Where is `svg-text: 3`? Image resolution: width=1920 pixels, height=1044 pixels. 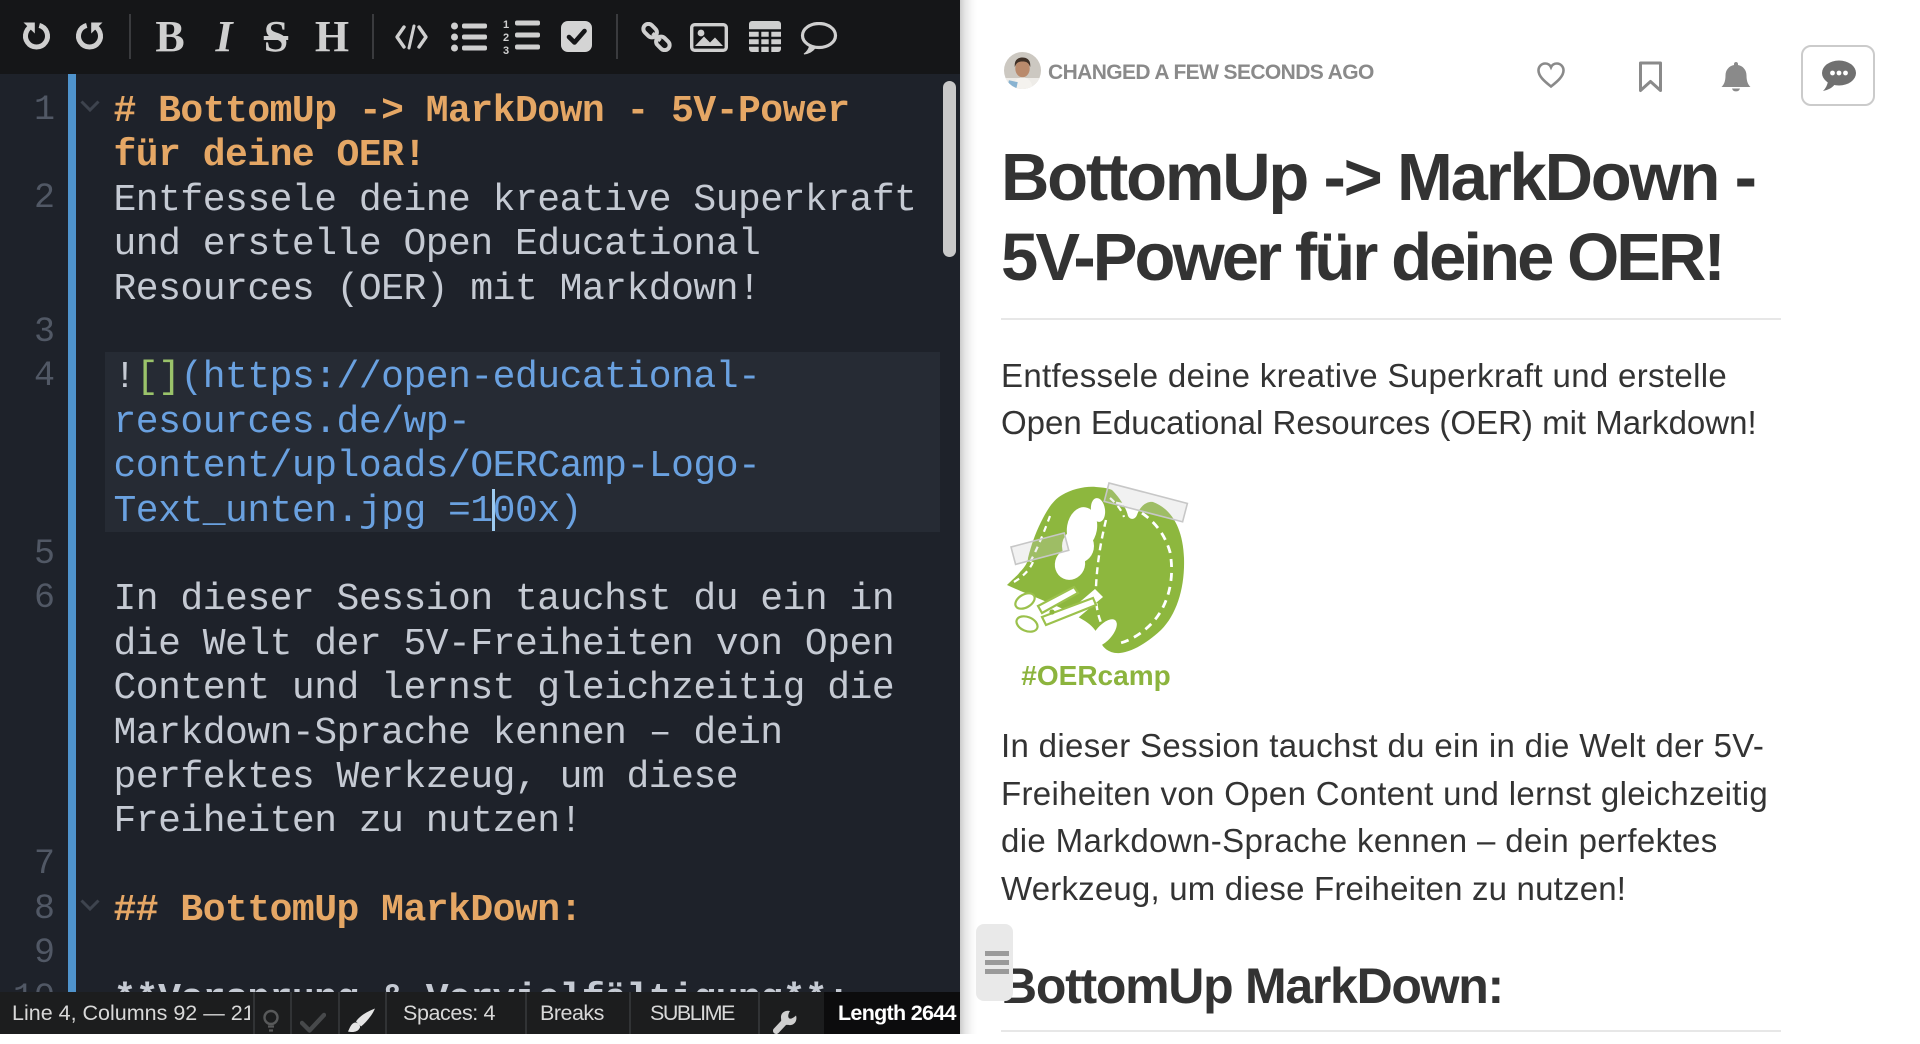 svg-text: 3 is located at coordinates (506, 49).